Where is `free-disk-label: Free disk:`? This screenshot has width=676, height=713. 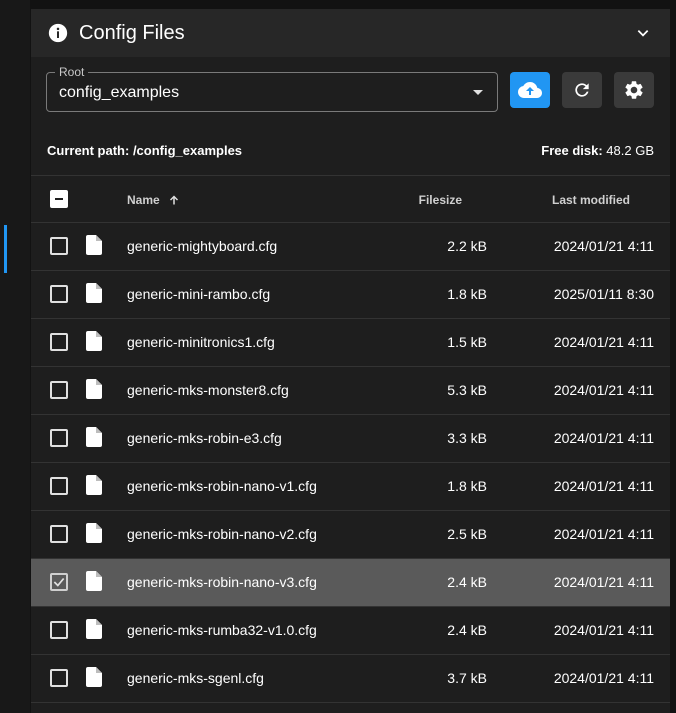
free-disk-label: Free disk: is located at coordinates (572, 150).